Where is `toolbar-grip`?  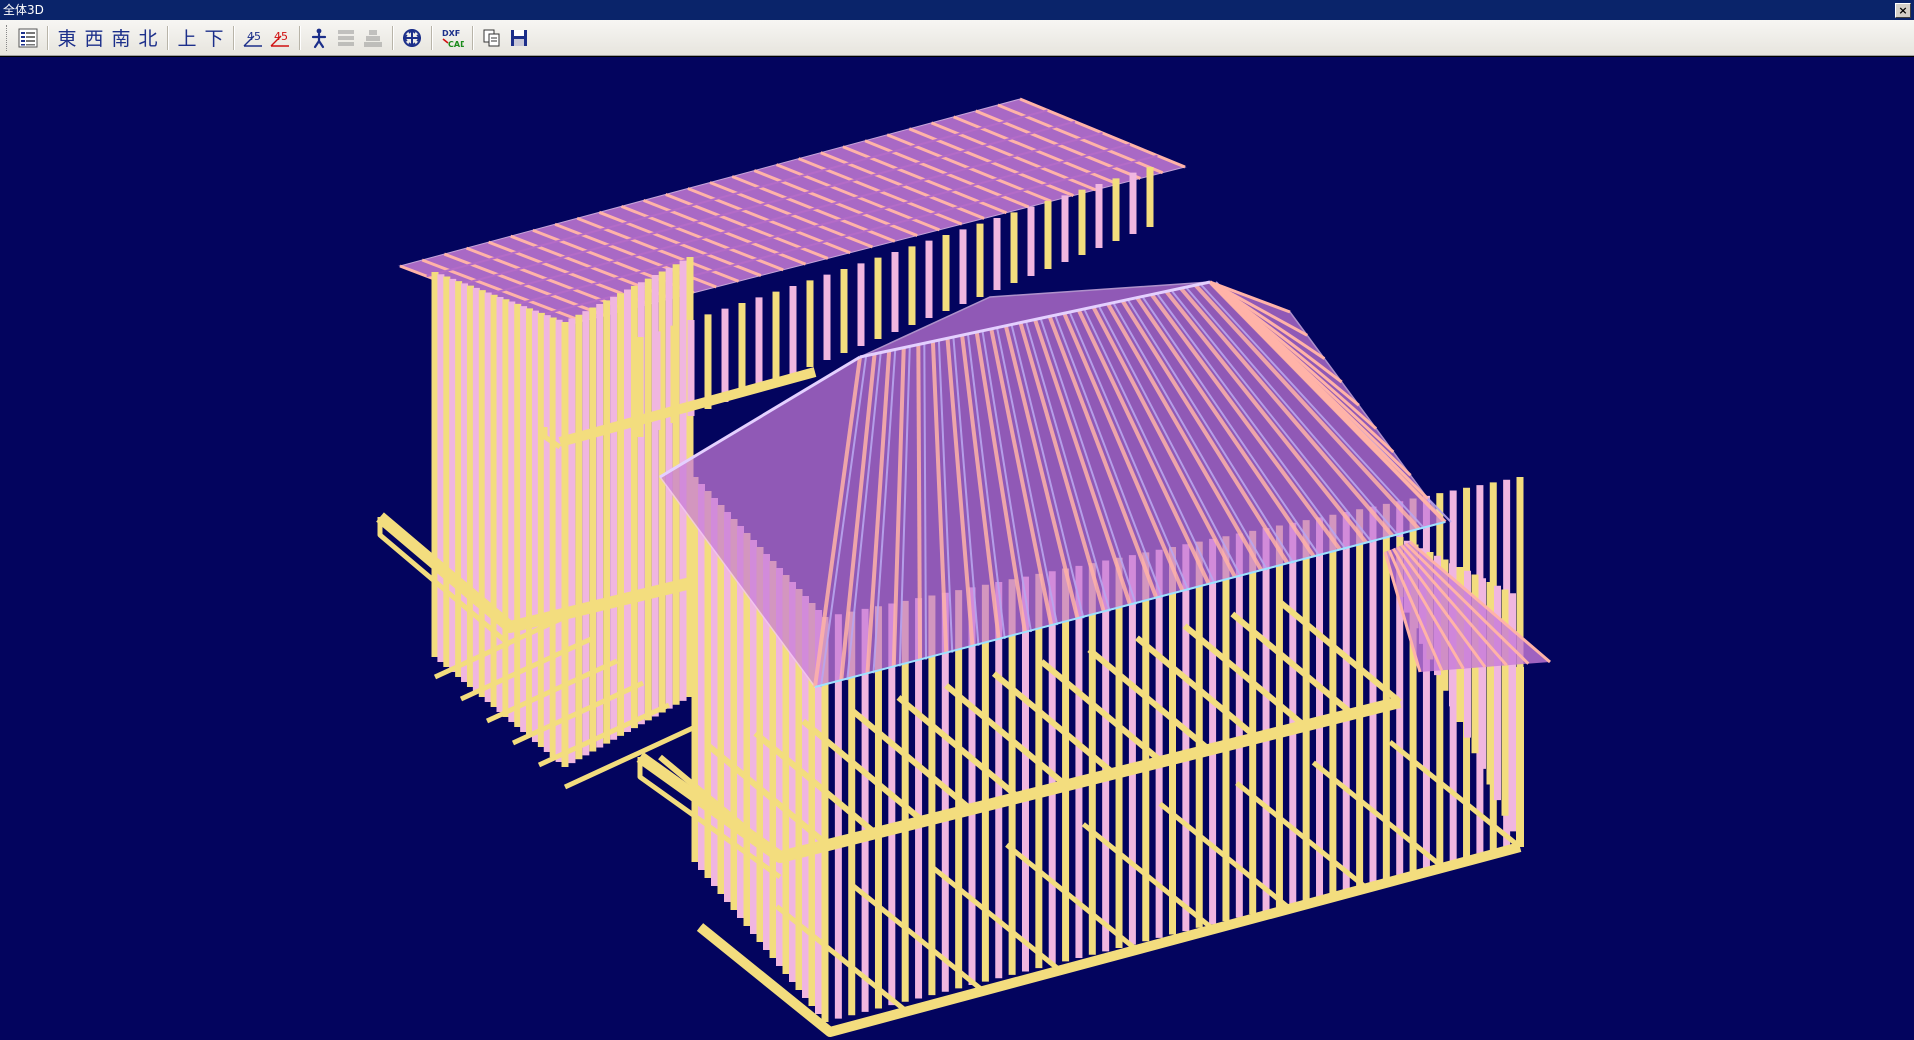
toolbar-grip is located at coordinates (8, 37).